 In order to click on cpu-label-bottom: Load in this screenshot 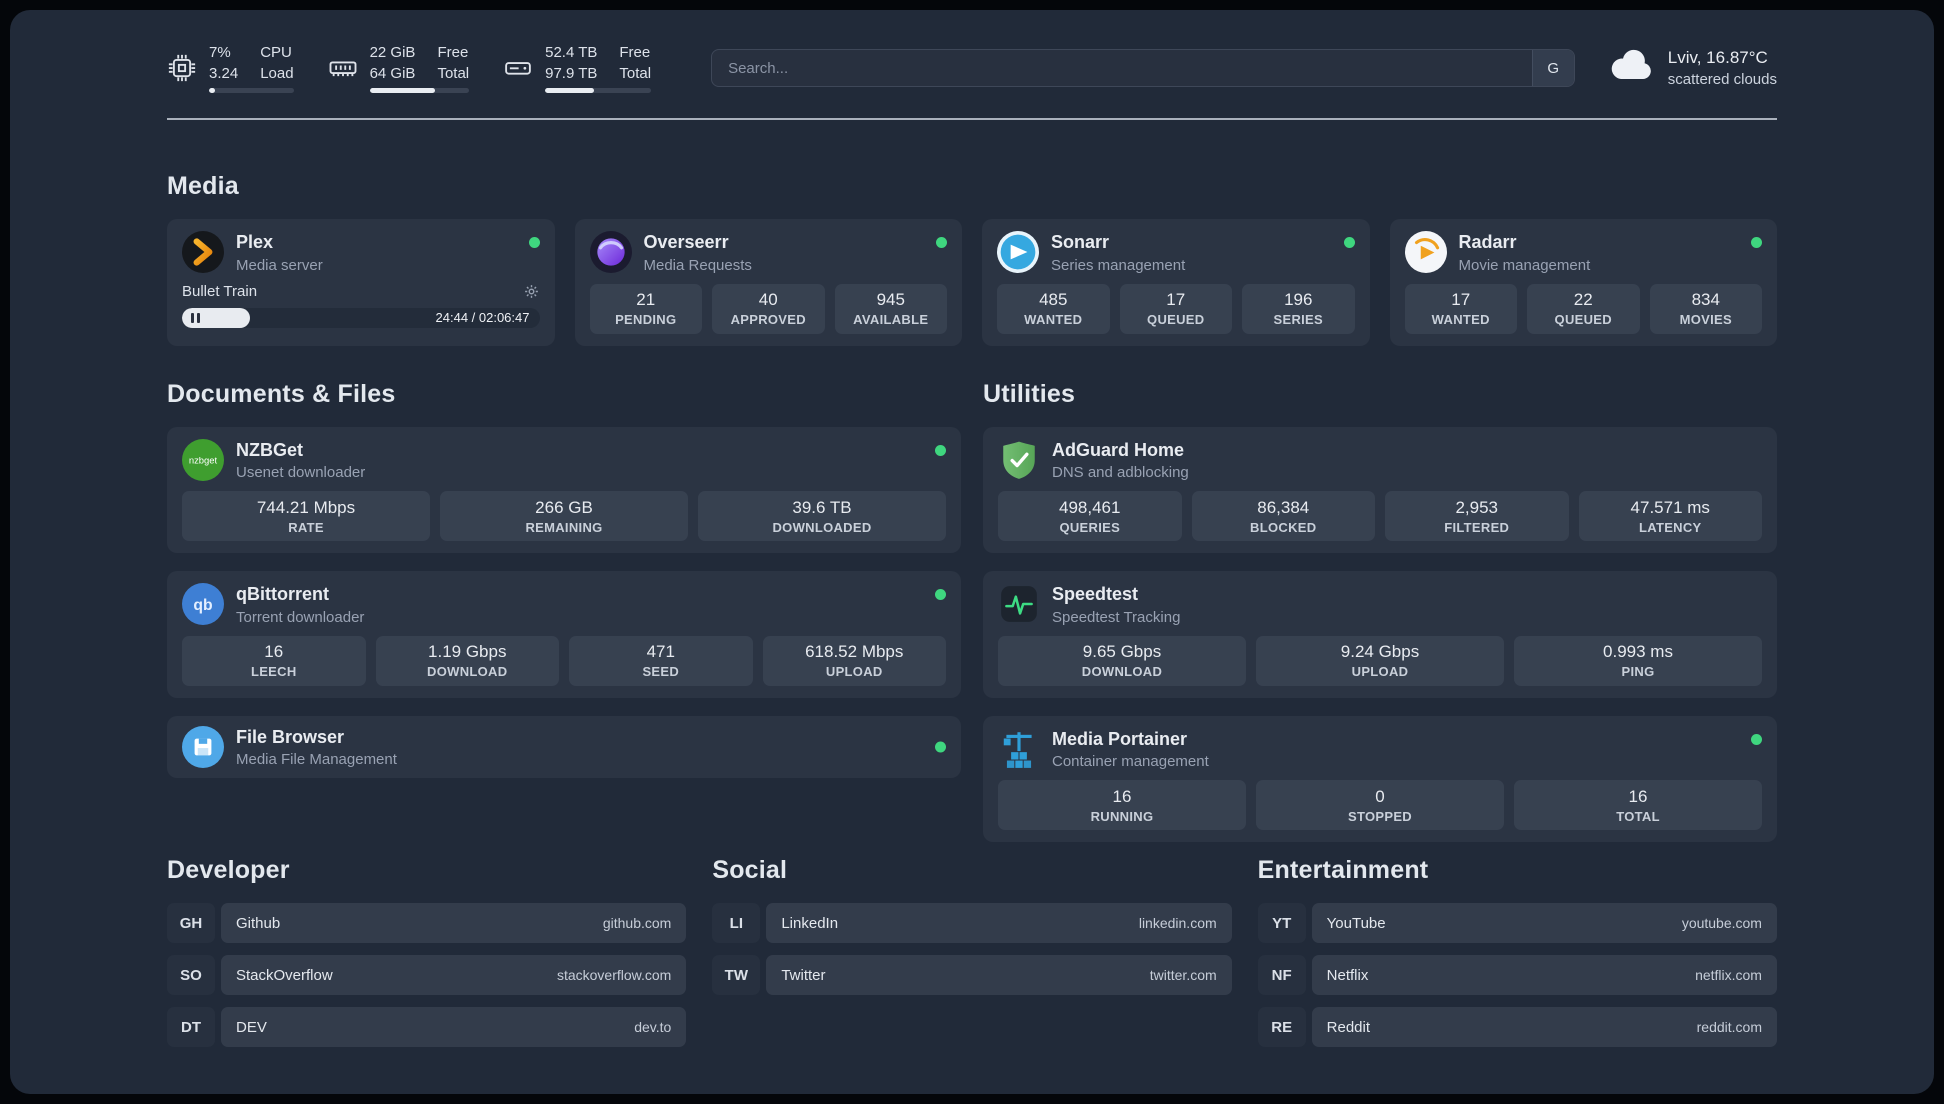, I will do `click(277, 73)`.